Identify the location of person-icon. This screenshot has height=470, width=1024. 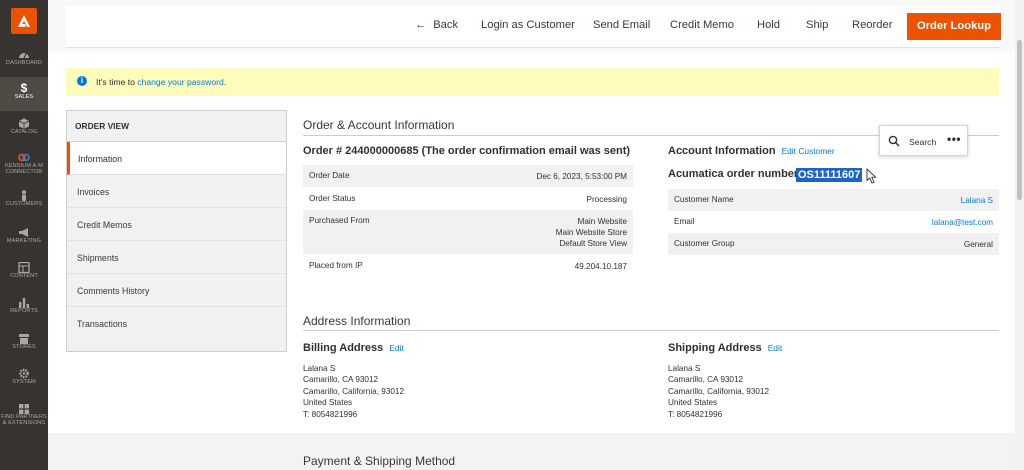
(24, 195).